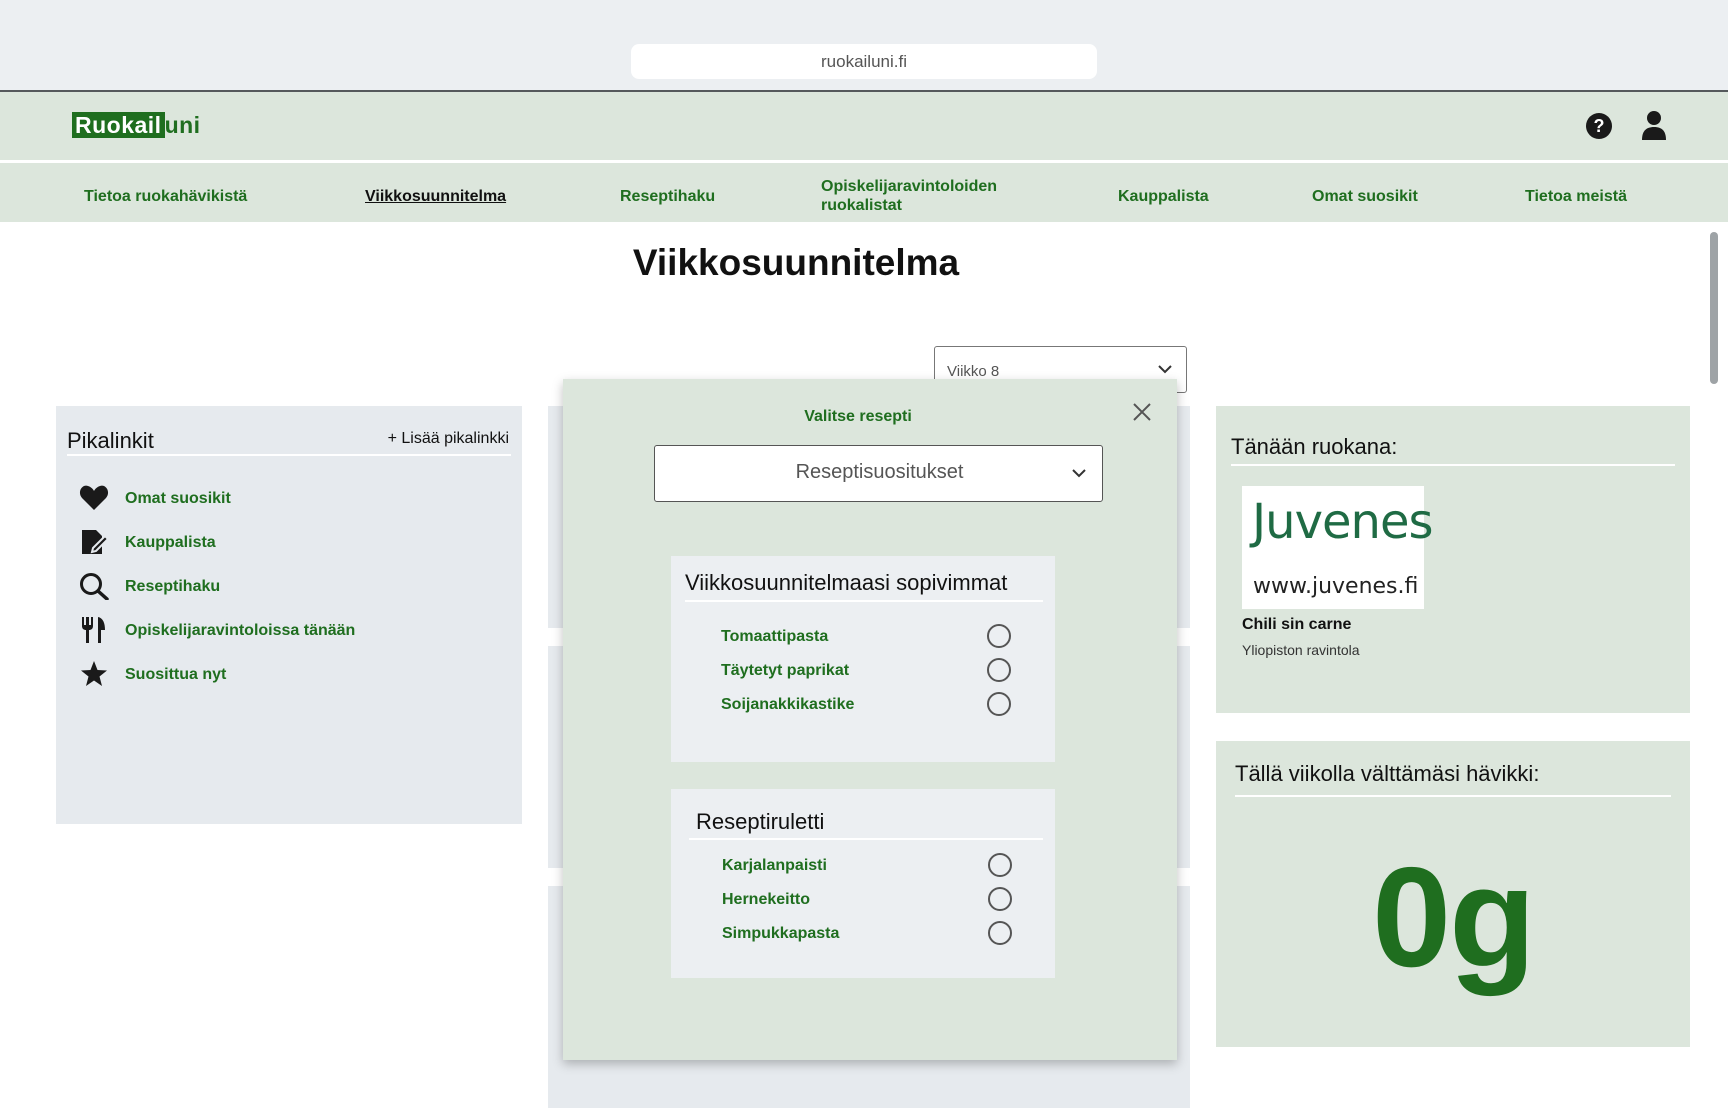 This screenshot has height=1117, width=1728. Describe the element at coordinates (796, 262) in the screenshot. I see `page-title: Viikkosuunnitelma` at that location.